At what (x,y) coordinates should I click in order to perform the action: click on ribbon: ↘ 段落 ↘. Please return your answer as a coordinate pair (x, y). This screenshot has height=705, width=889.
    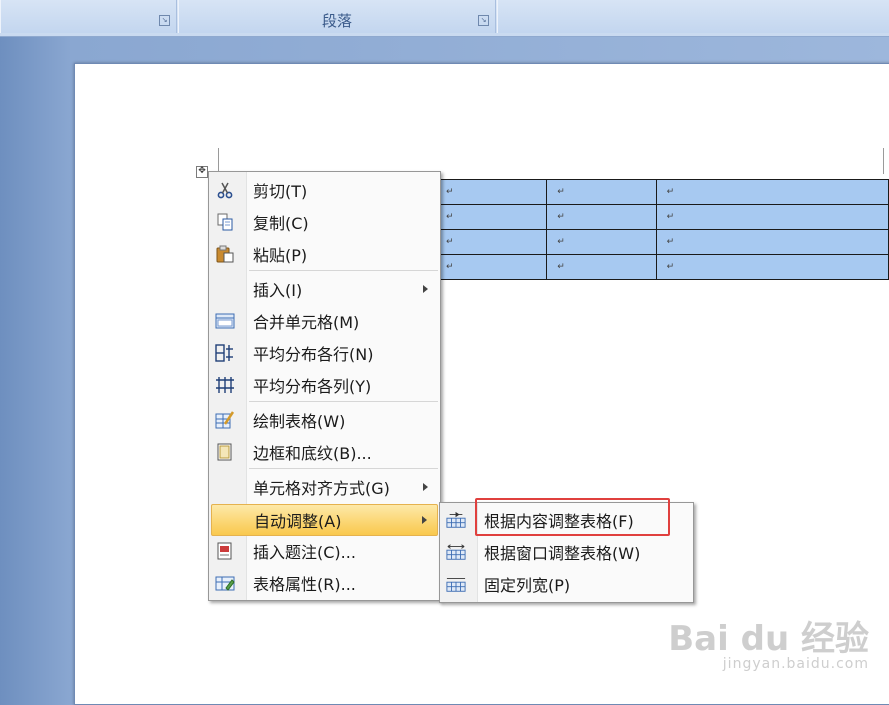
    Looking at the image, I should click on (444, 18).